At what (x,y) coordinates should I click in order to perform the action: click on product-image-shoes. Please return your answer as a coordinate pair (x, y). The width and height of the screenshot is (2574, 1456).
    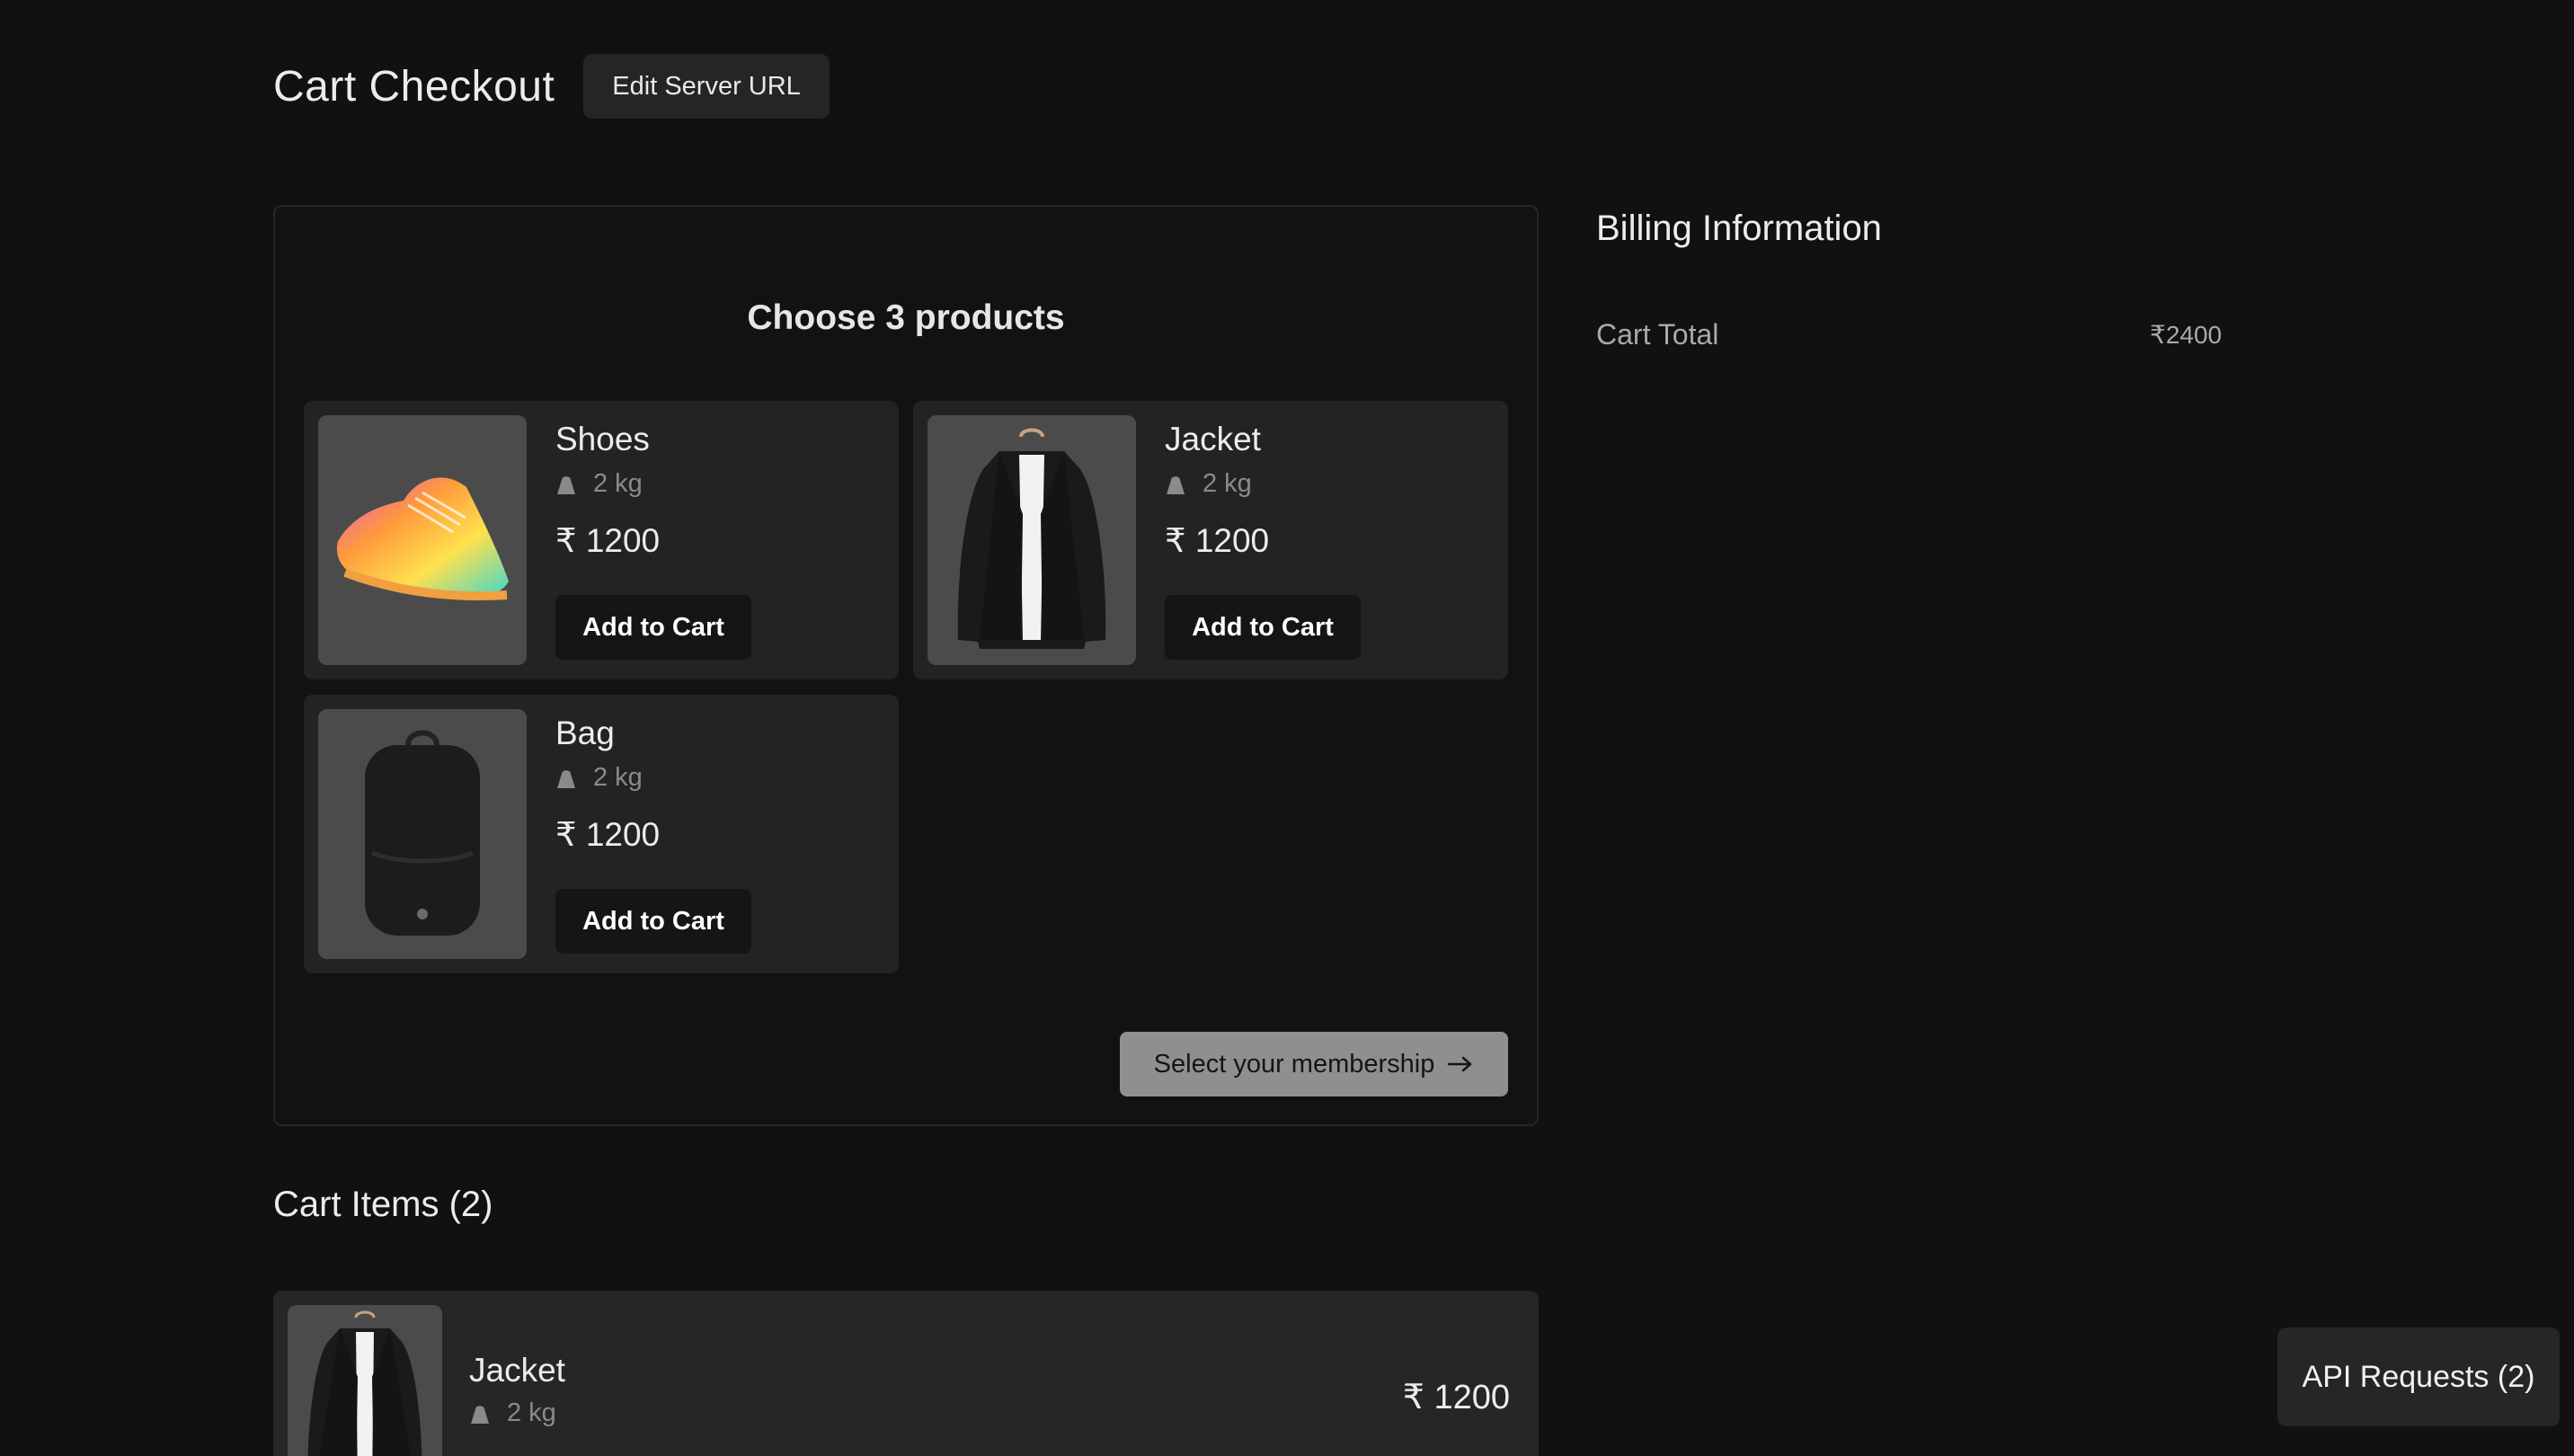
    Looking at the image, I should click on (422, 540).